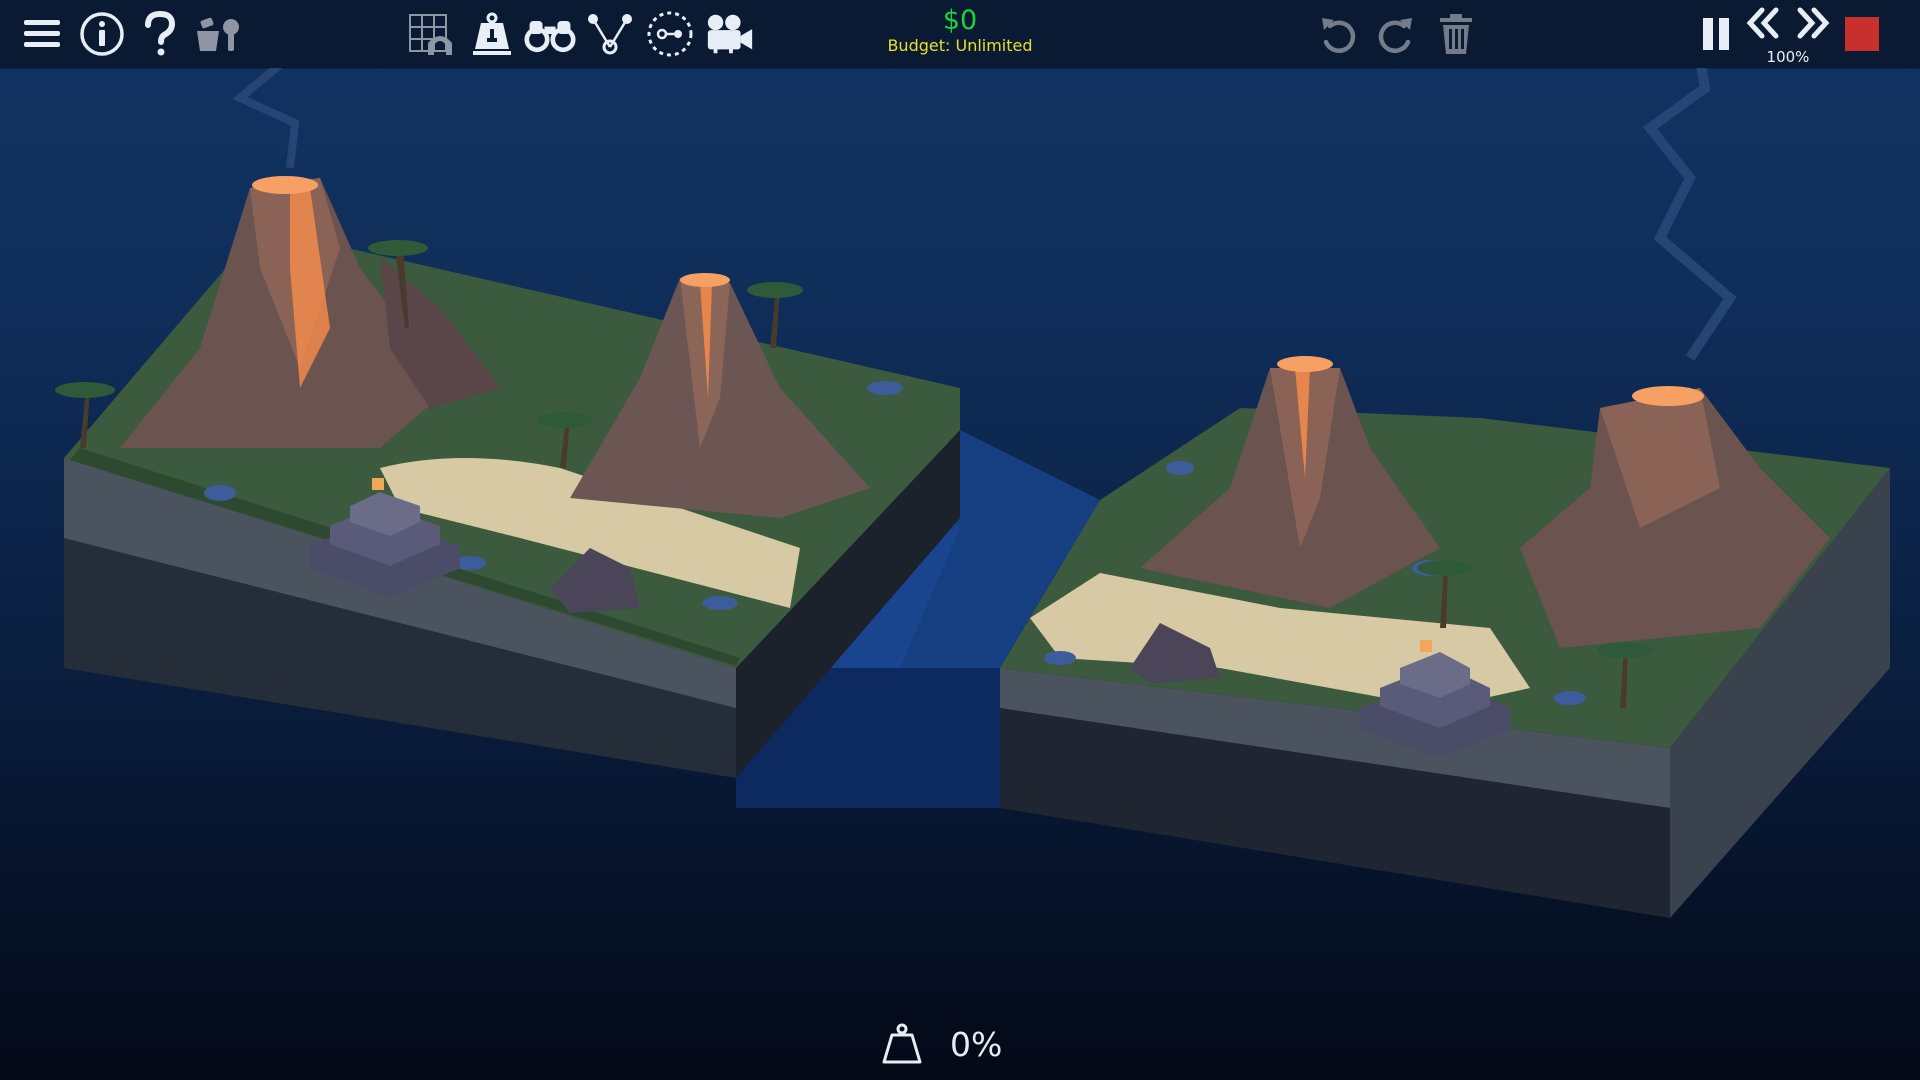  I want to click on undo-button, so click(1338, 34).